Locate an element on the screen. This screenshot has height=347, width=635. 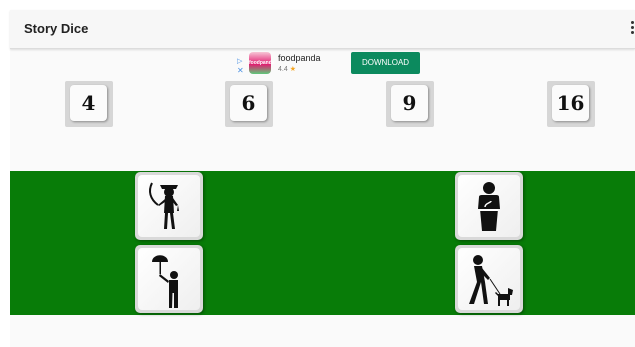
ad-choices: ▷ ✕ is located at coordinates (240, 67).